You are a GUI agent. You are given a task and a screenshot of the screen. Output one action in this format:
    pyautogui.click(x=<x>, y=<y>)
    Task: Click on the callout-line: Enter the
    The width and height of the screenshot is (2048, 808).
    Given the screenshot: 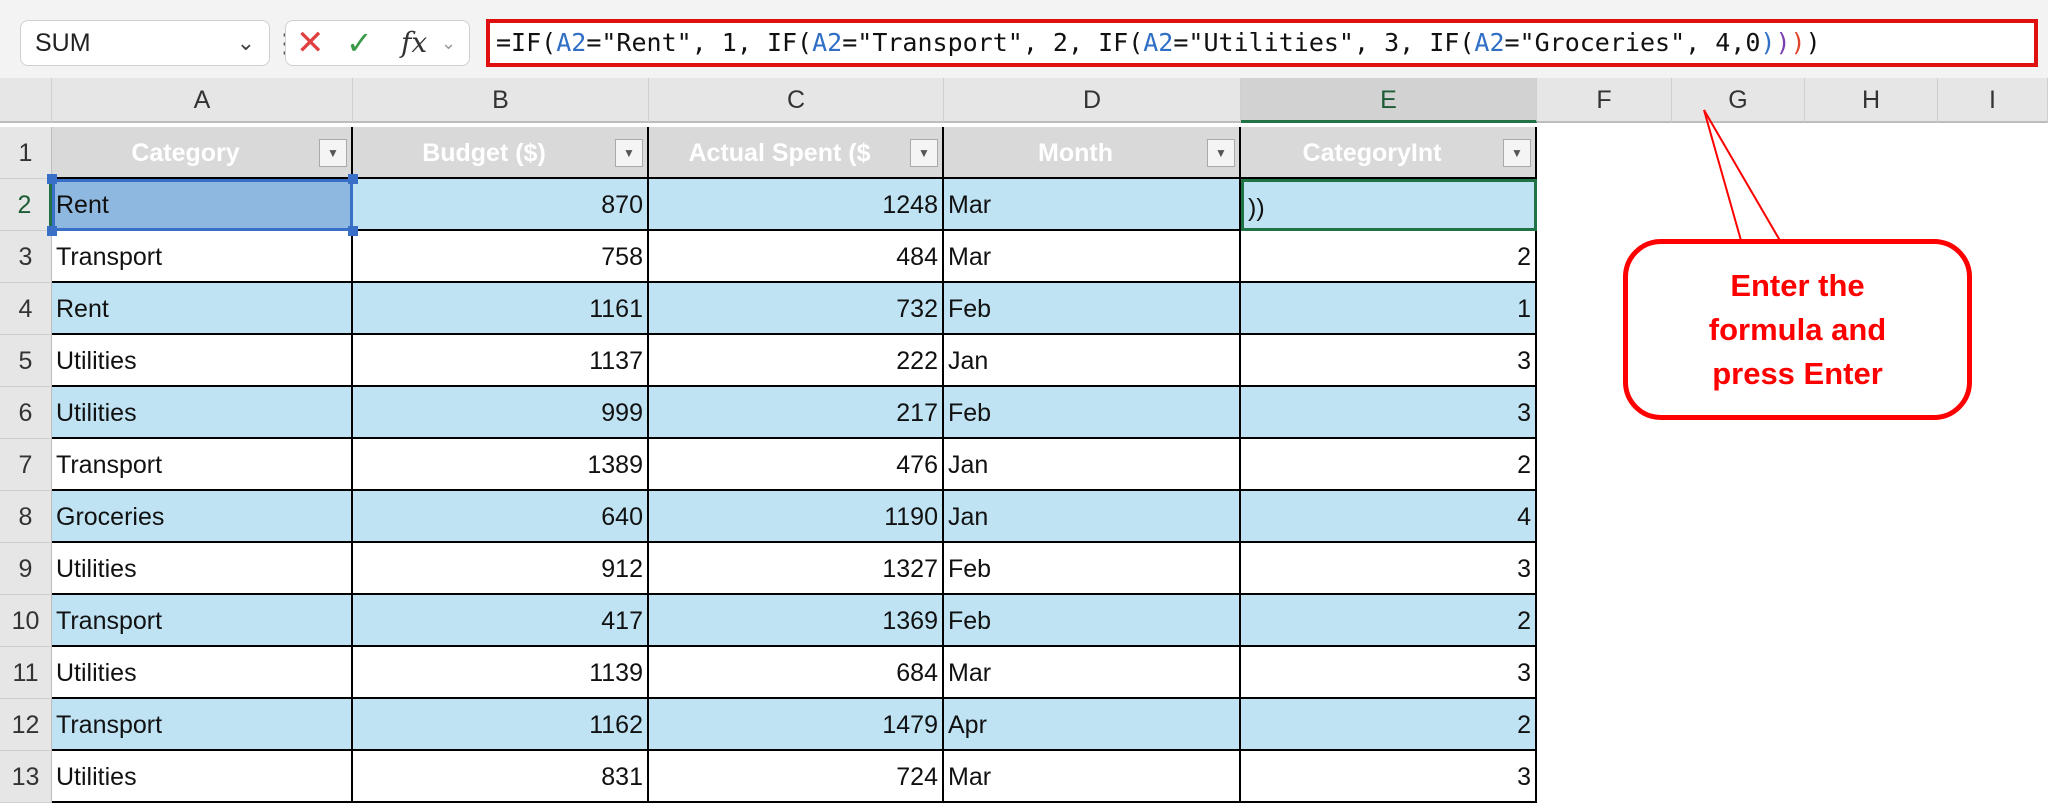 What is the action you would take?
    pyautogui.click(x=1797, y=285)
    